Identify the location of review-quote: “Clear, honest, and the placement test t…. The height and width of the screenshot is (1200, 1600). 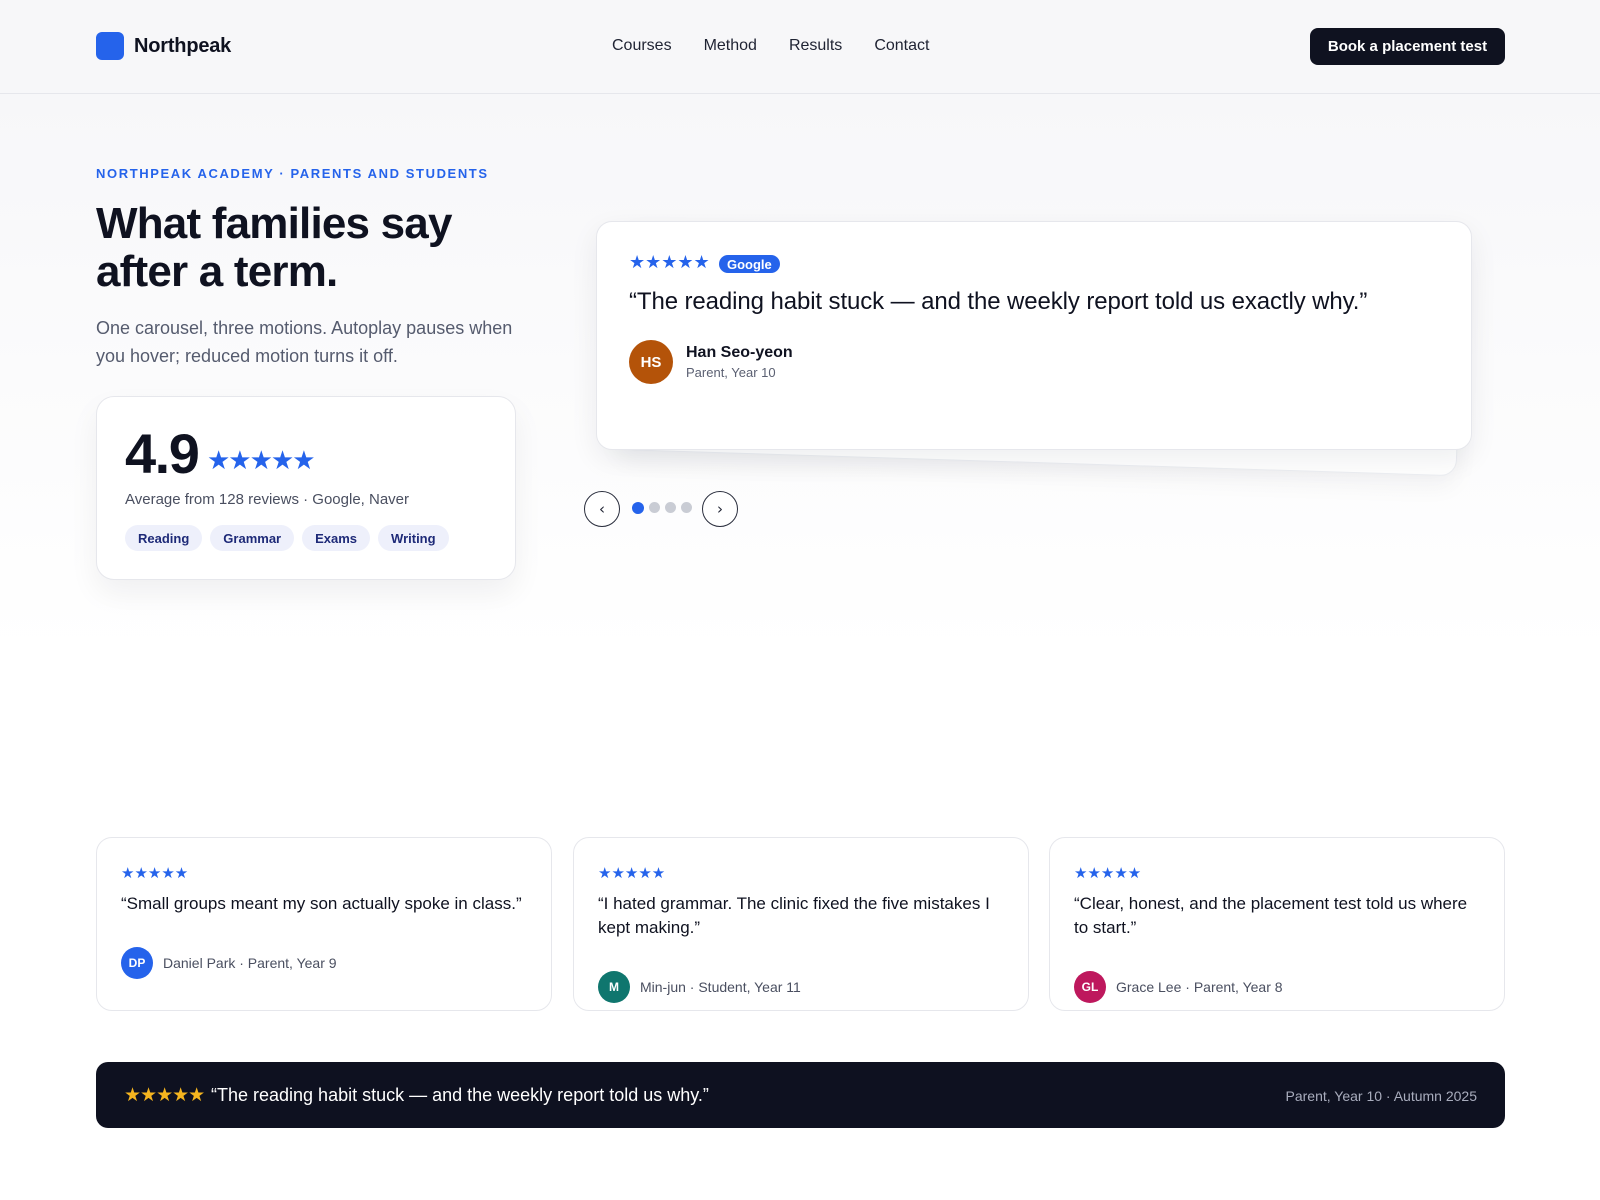
(1271, 915).